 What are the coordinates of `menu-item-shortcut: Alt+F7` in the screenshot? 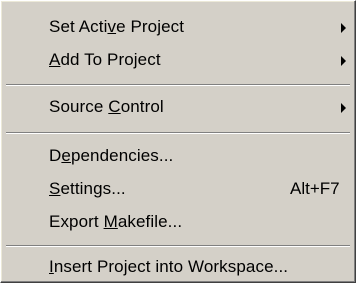 It's located at (315, 188).